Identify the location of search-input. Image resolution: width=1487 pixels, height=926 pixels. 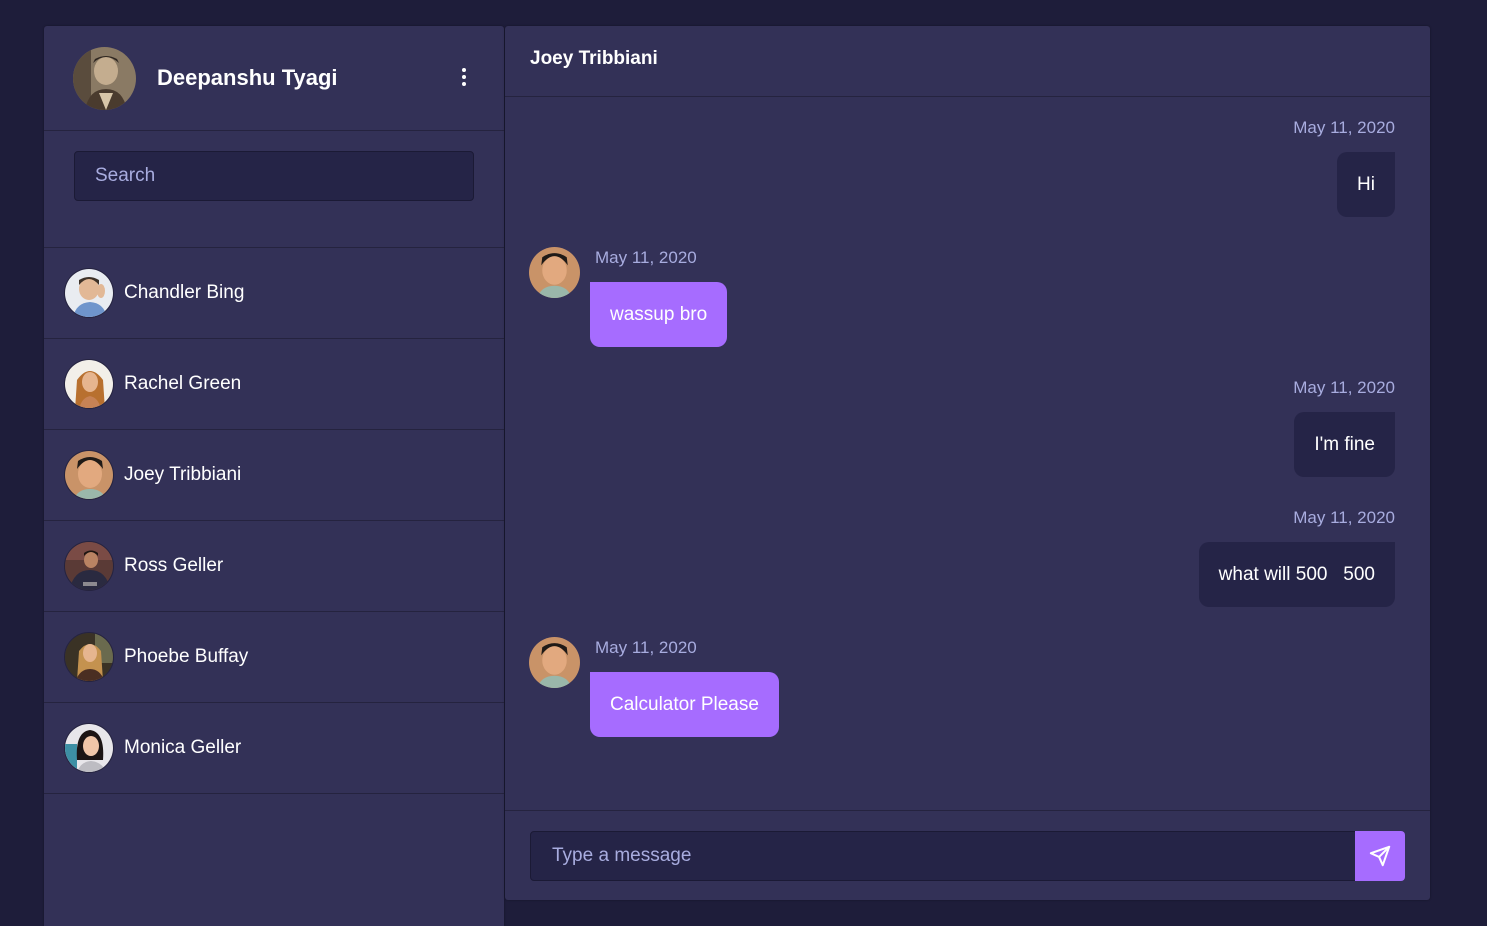
(274, 176).